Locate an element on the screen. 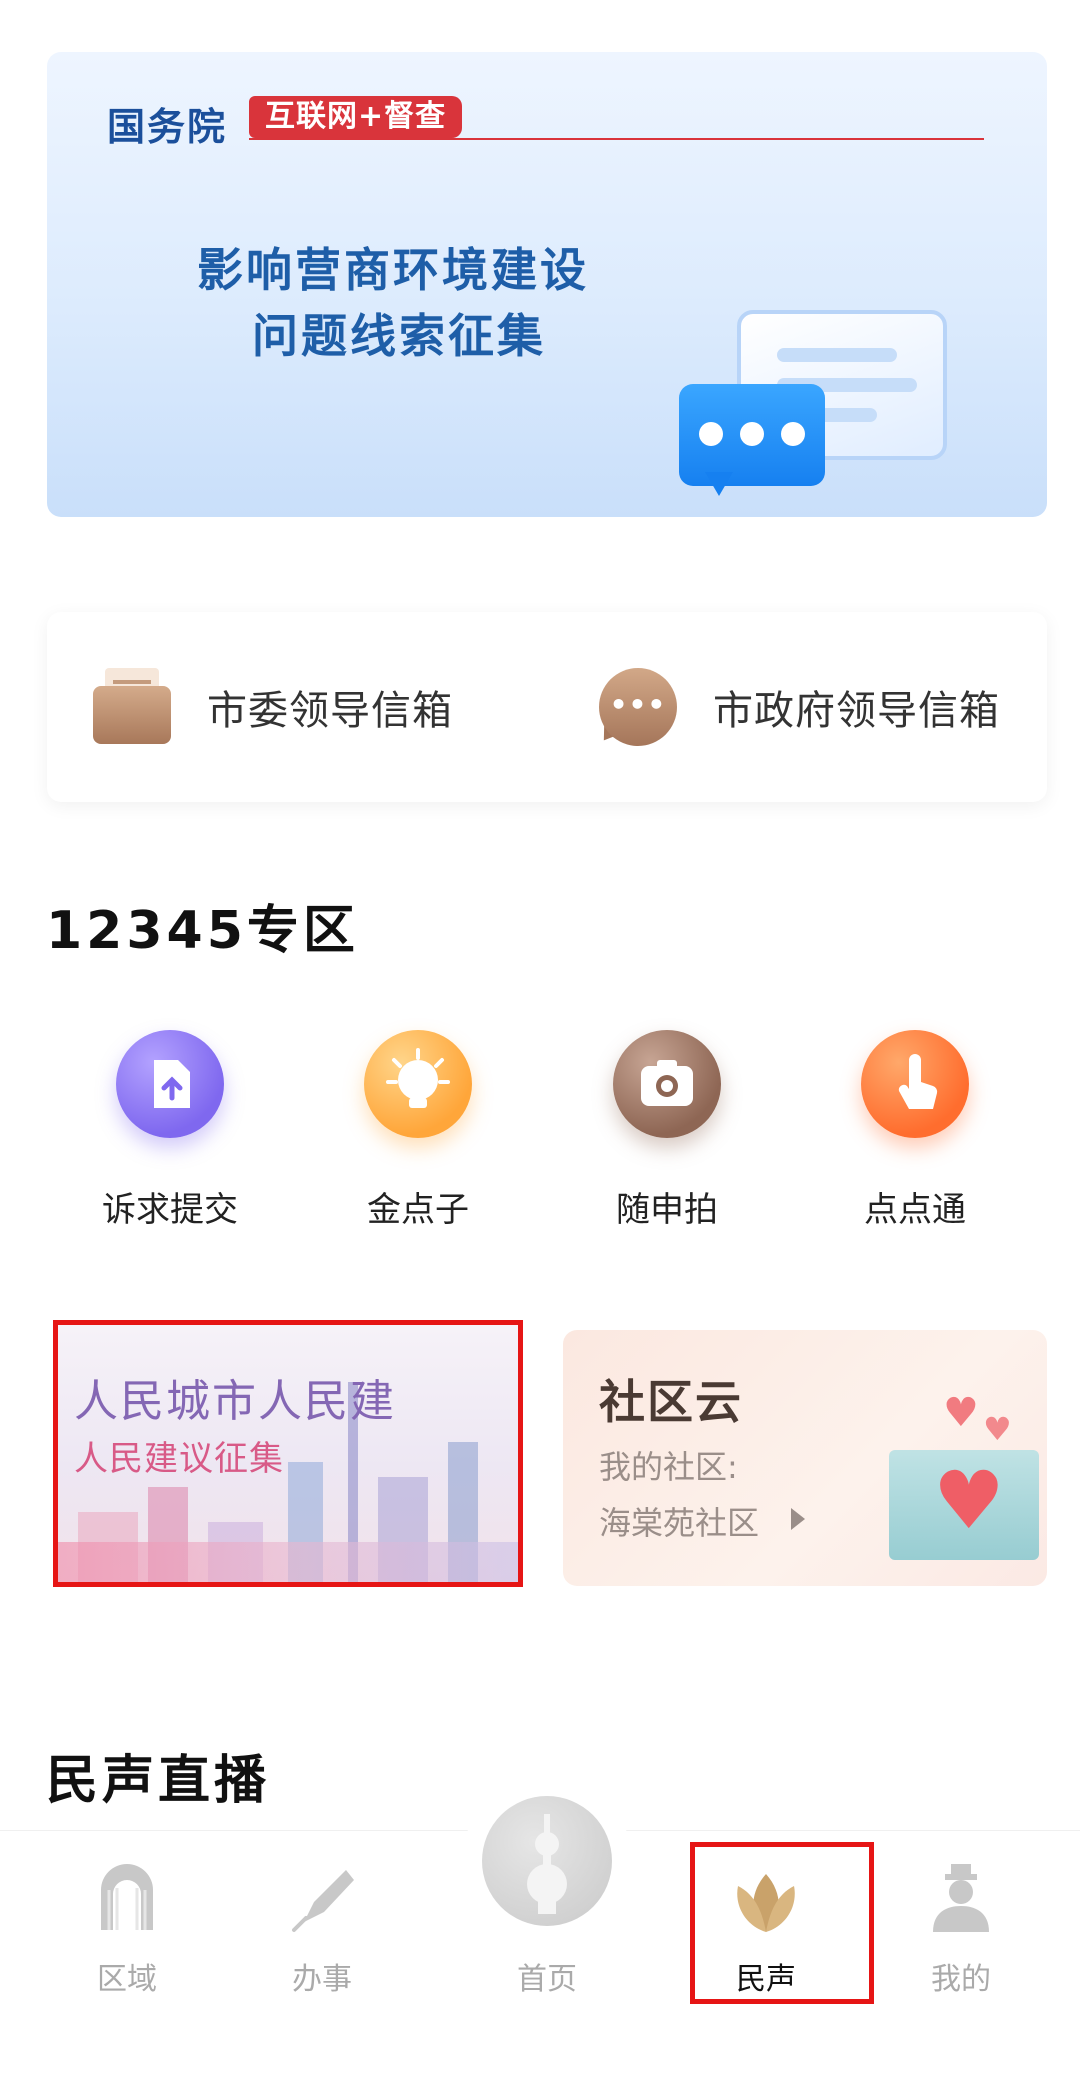 The width and height of the screenshot is (1080, 2075). banner-org-text: 国务院 is located at coordinates (167, 127).